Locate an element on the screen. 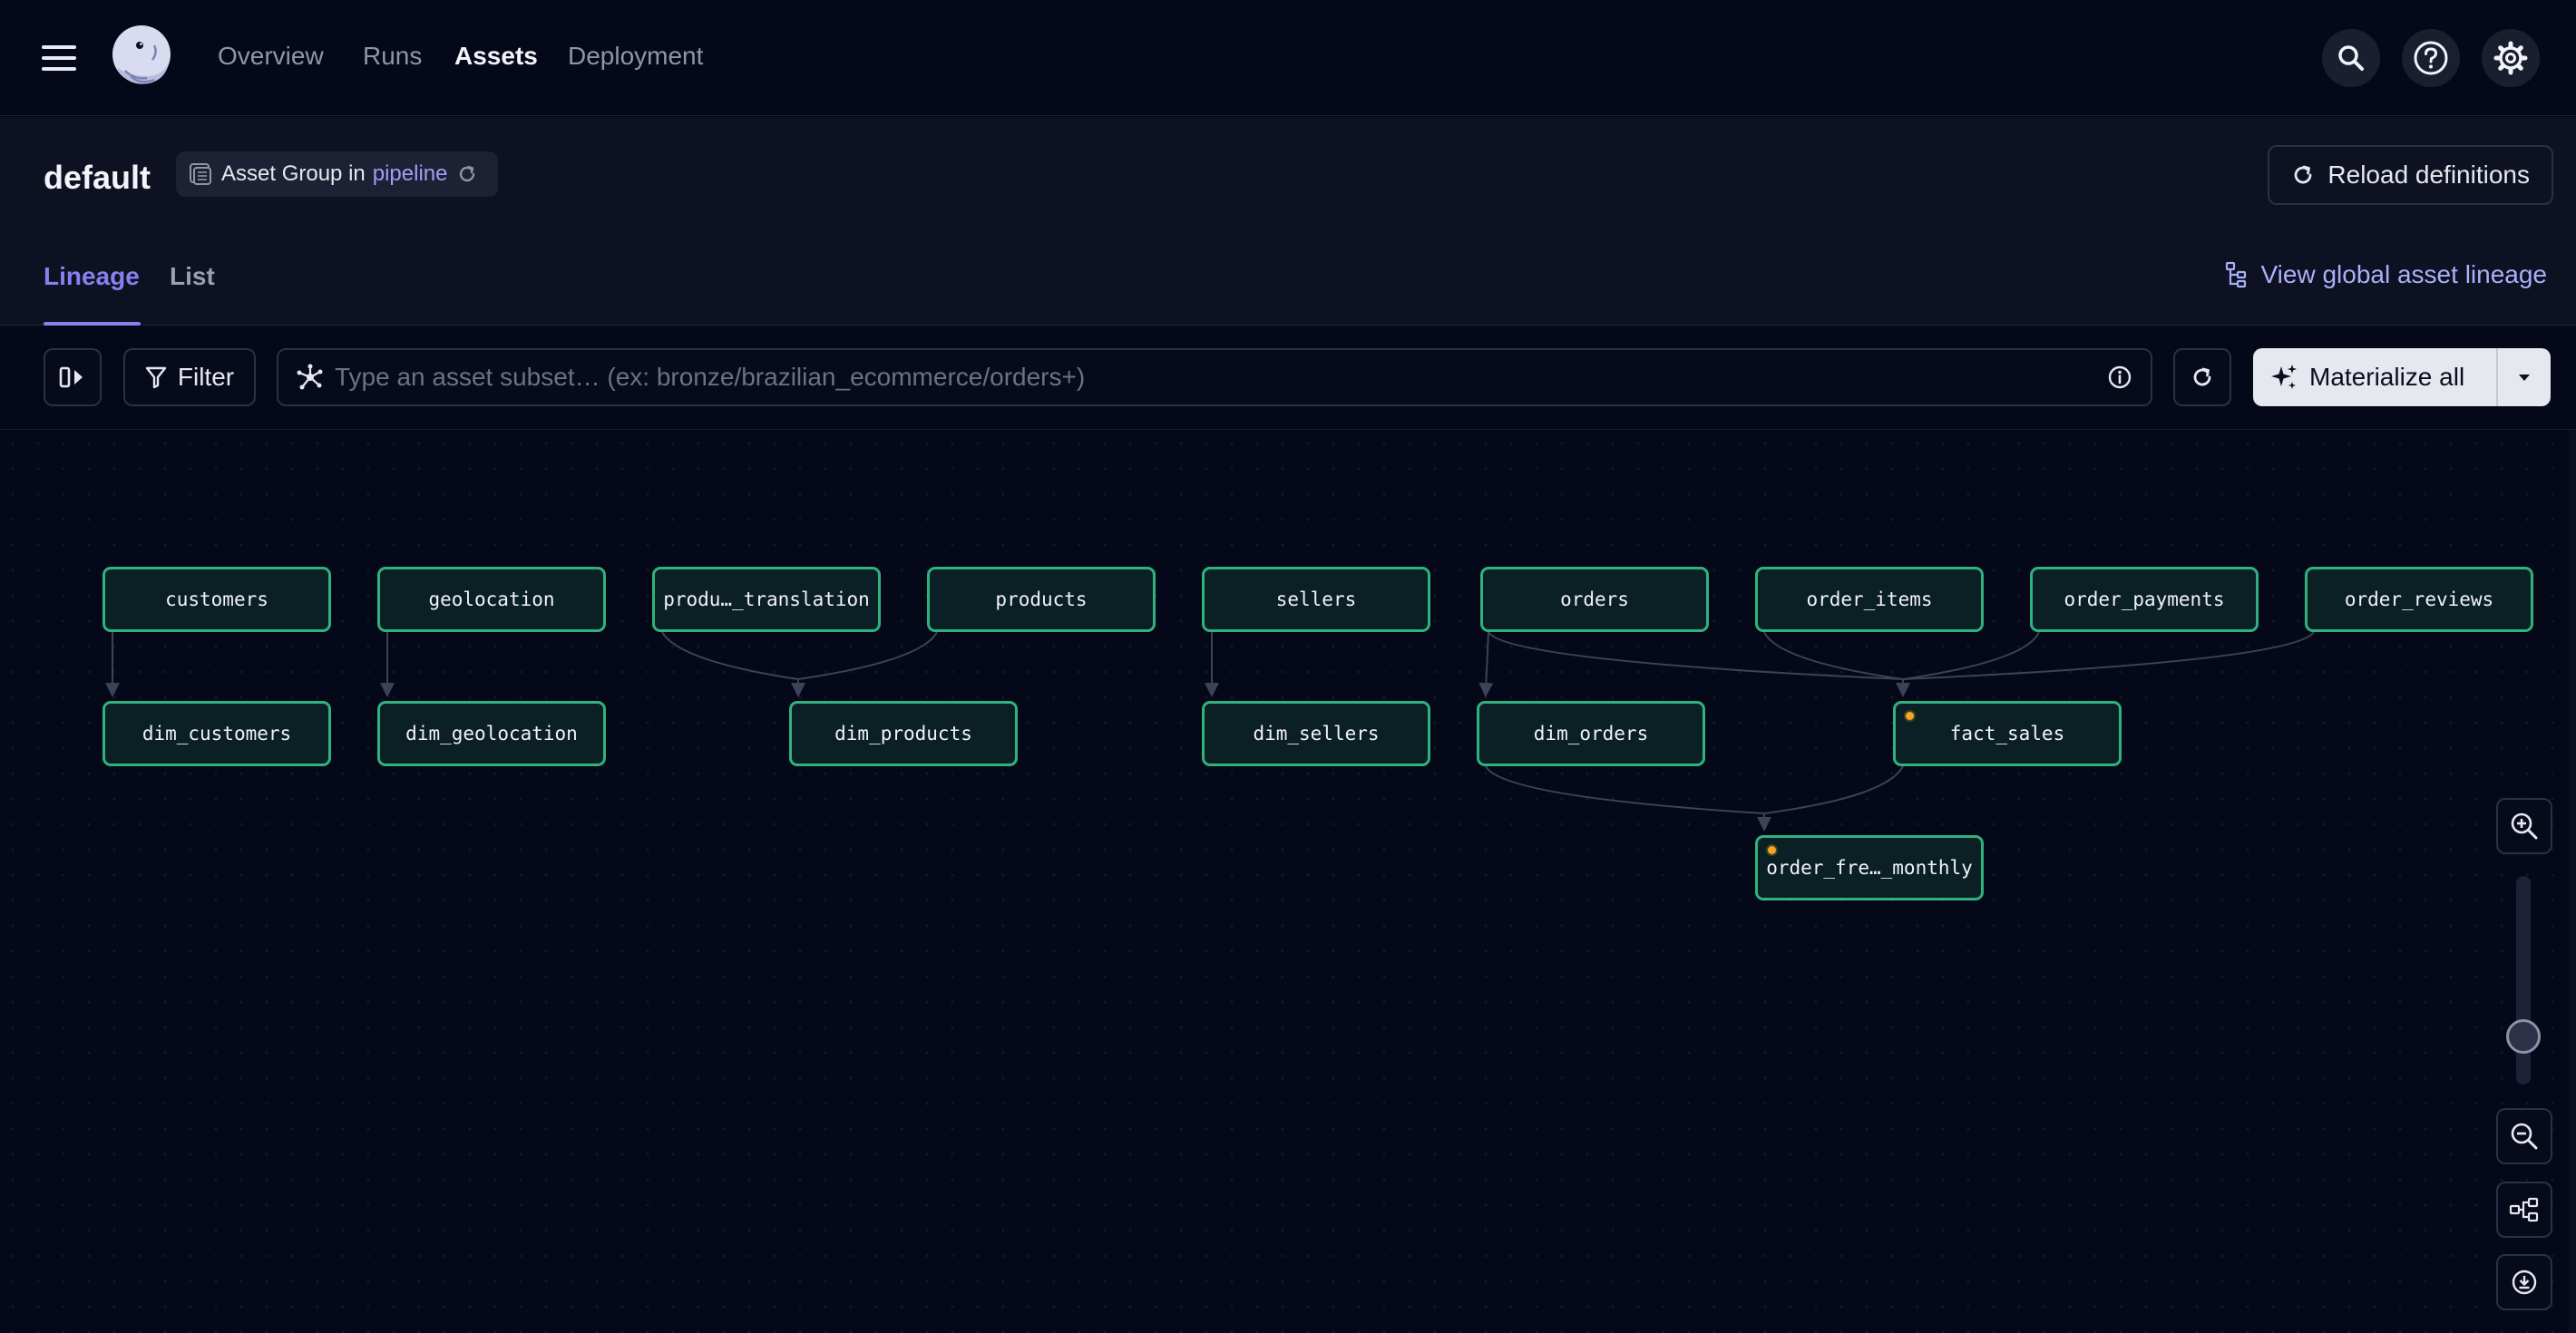 This screenshot has width=2576, height=1333. edge-translation-dim-products is located at coordinates (733, 664).